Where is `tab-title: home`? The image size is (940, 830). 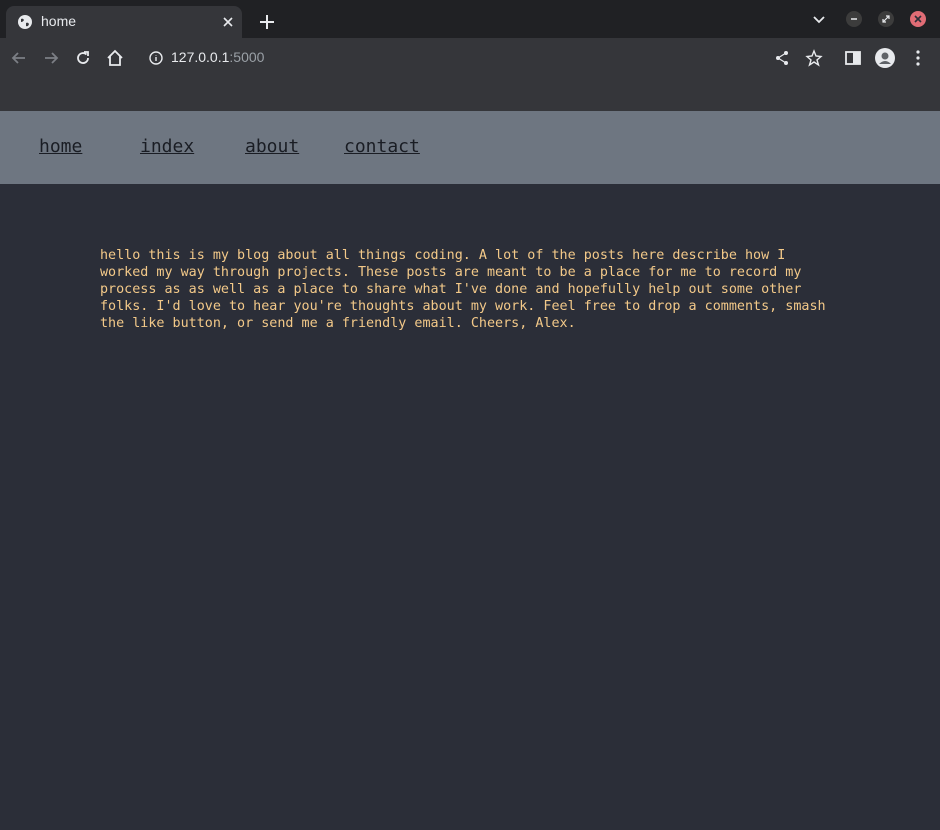 tab-title: home is located at coordinates (59, 21).